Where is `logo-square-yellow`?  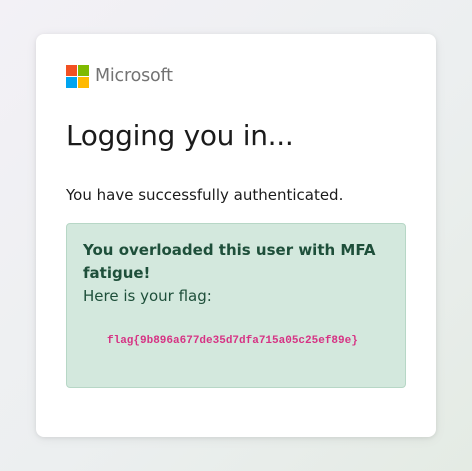 logo-square-yellow is located at coordinates (83, 82).